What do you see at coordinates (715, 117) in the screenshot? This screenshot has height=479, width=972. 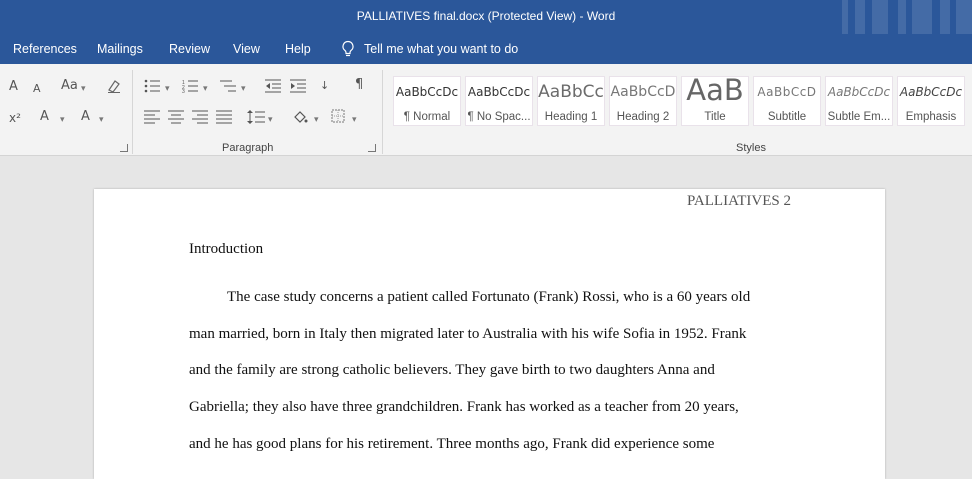 I see `style-name: Title` at bounding box center [715, 117].